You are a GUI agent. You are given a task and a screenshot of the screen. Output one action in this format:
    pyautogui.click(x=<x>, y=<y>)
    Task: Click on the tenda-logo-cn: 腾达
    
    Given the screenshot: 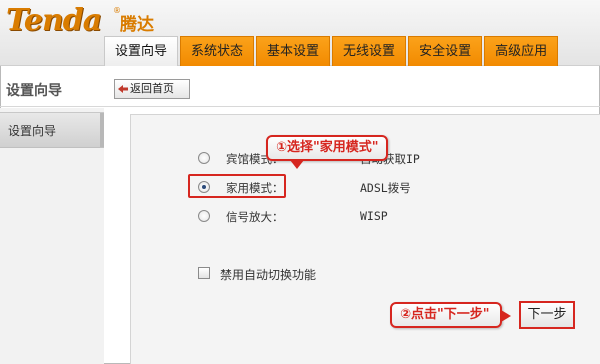 What is the action you would take?
    pyautogui.click(x=137, y=25)
    